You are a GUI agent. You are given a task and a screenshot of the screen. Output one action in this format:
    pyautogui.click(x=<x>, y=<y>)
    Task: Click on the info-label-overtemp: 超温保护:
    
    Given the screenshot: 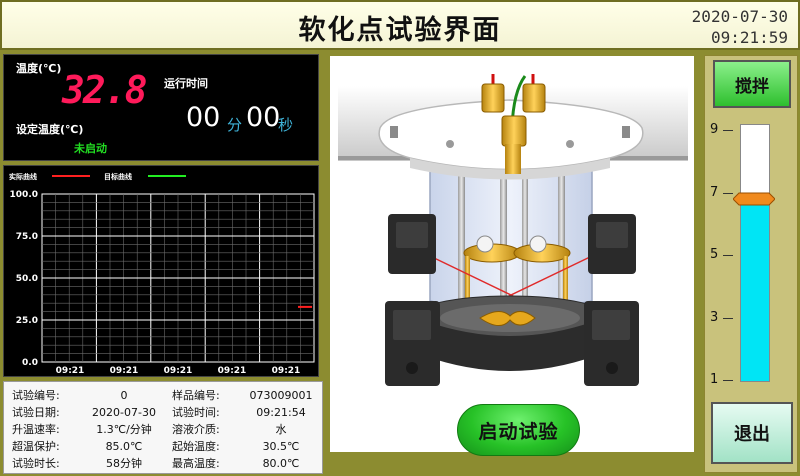 What is the action you would take?
    pyautogui.click(x=36, y=446)
    